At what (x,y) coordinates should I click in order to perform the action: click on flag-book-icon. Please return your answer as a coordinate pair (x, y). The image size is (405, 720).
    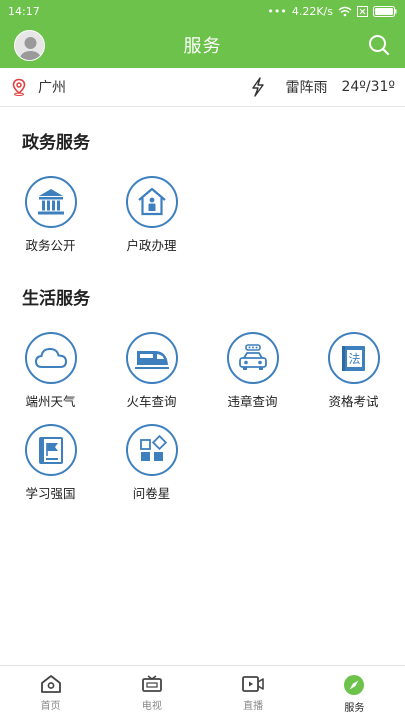
    Looking at the image, I should click on (50, 450).